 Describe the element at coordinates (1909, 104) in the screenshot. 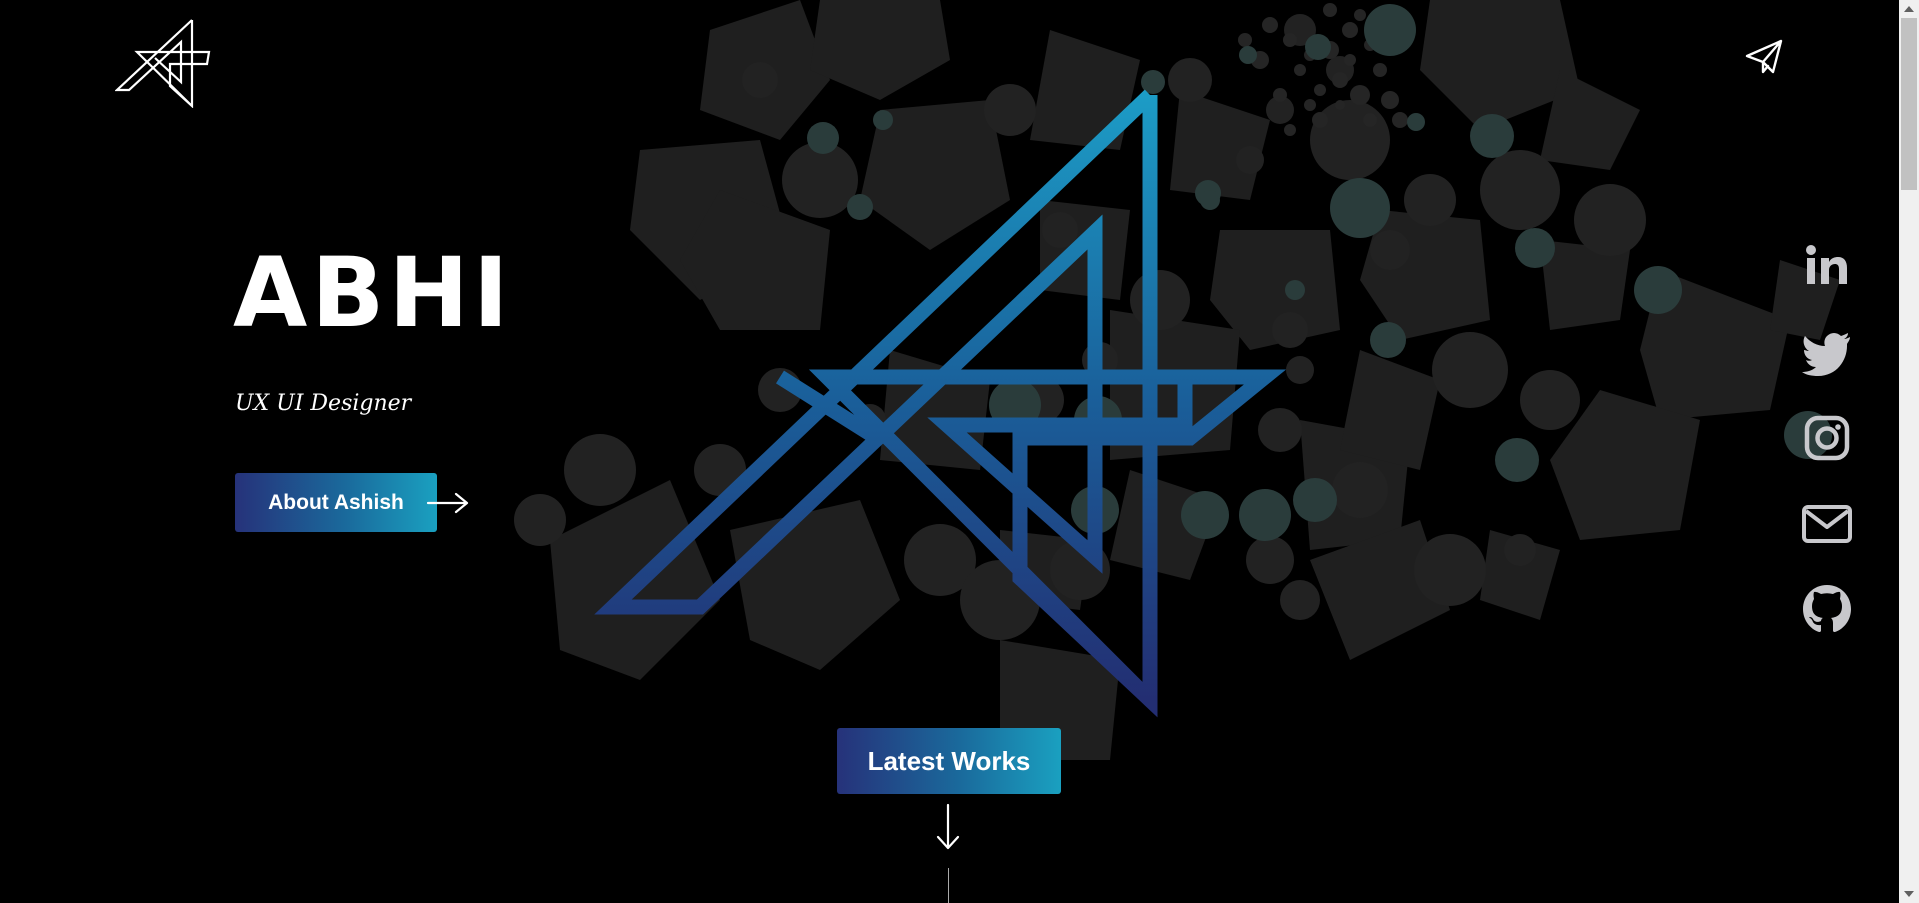

I see `scrollbar-thumb` at that location.